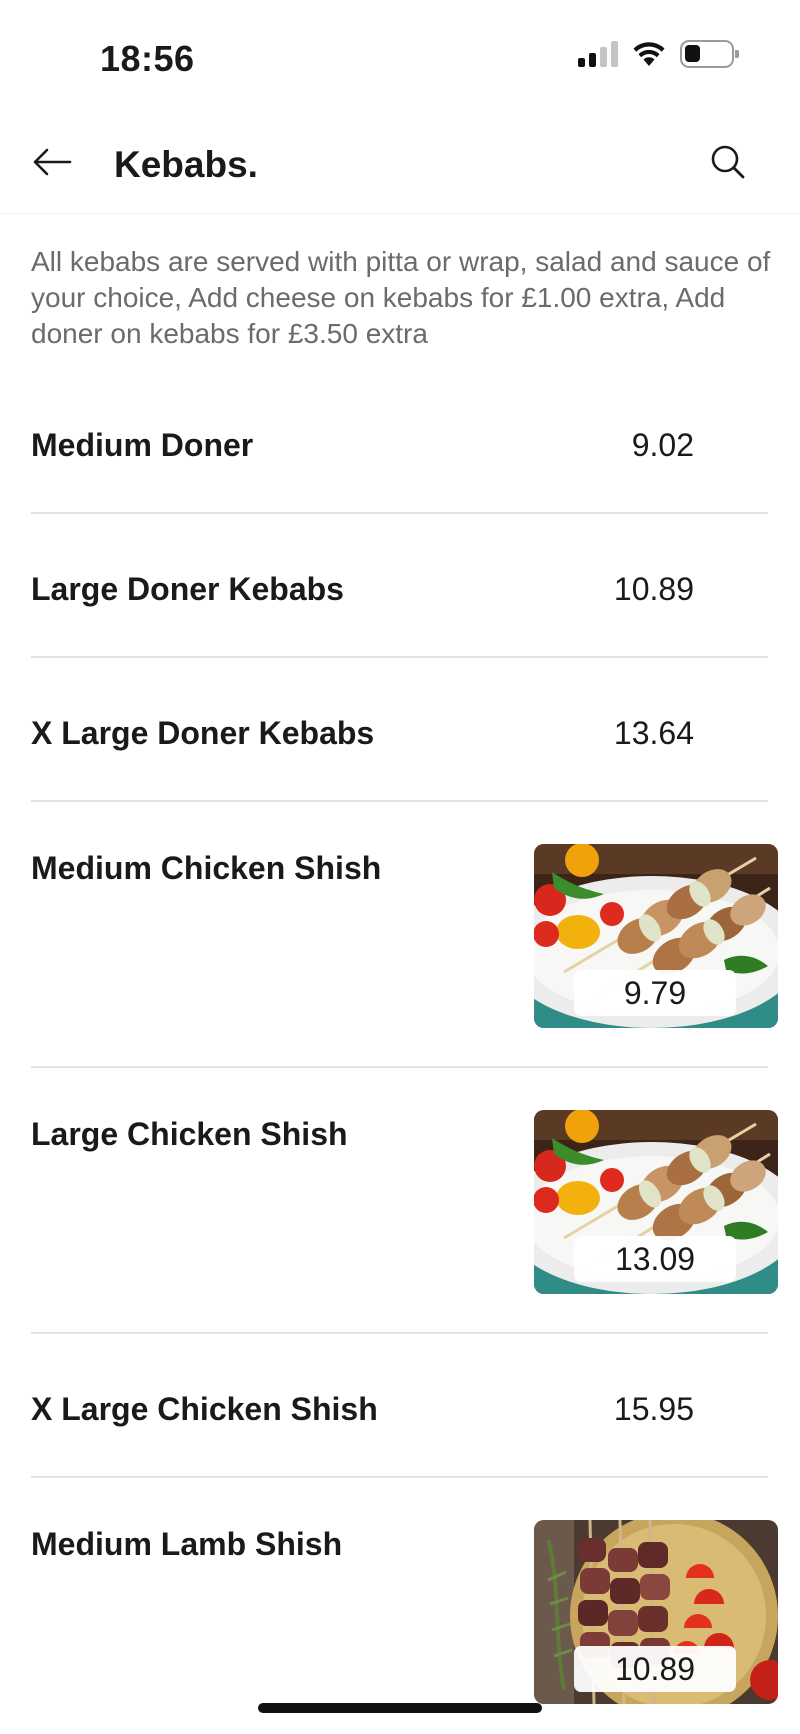 The image size is (800, 1734). I want to click on menu-item: X Large Chicken Shish 15.95, so click(400, 1406).